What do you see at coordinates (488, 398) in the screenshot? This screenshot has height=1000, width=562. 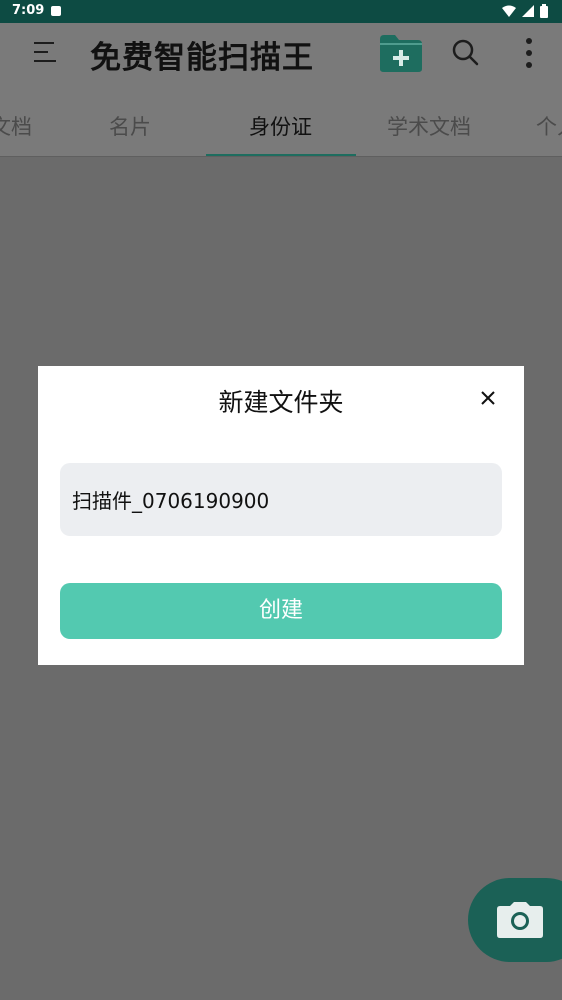 I see `close-icon` at bounding box center [488, 398].